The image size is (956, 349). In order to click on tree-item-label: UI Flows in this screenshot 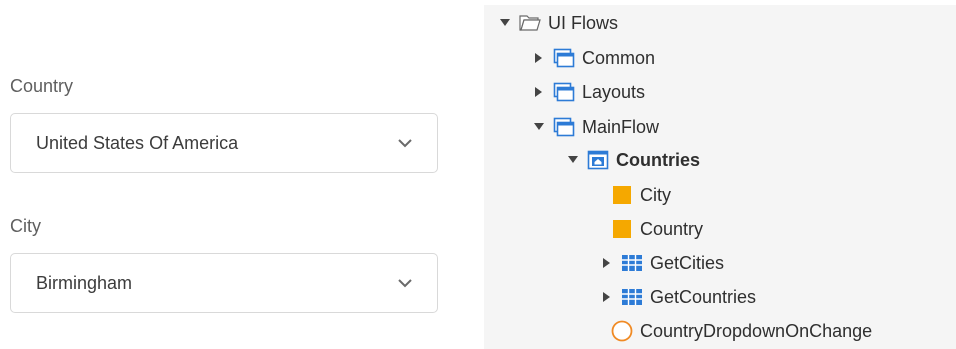, I will do `click(583, 23)`.